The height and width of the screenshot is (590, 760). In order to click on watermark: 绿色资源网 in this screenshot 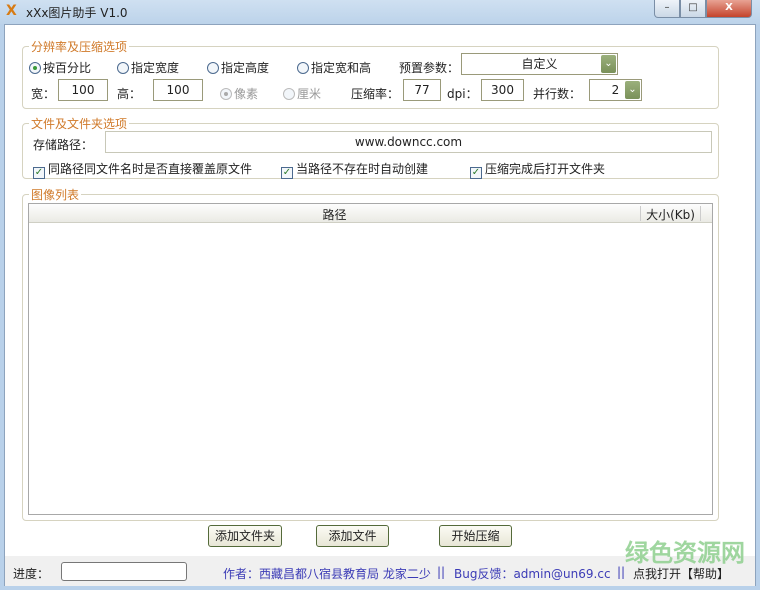, I will do `click(685, 553)`.